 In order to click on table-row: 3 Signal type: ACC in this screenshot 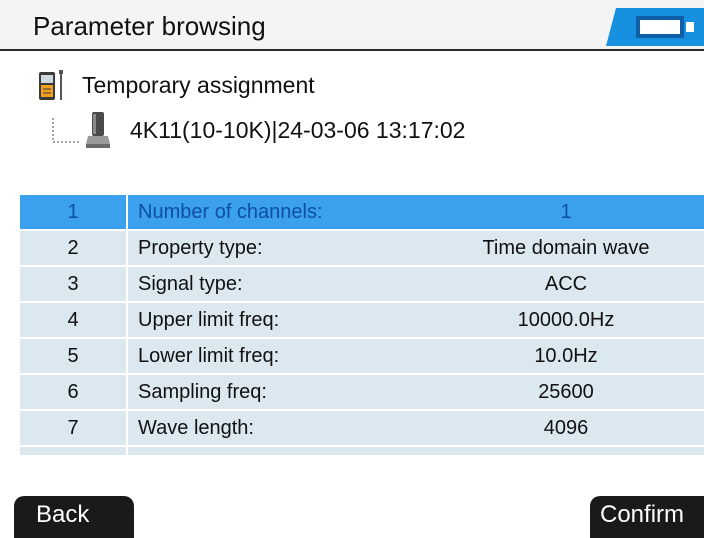, I will do `click(362, 285)`.